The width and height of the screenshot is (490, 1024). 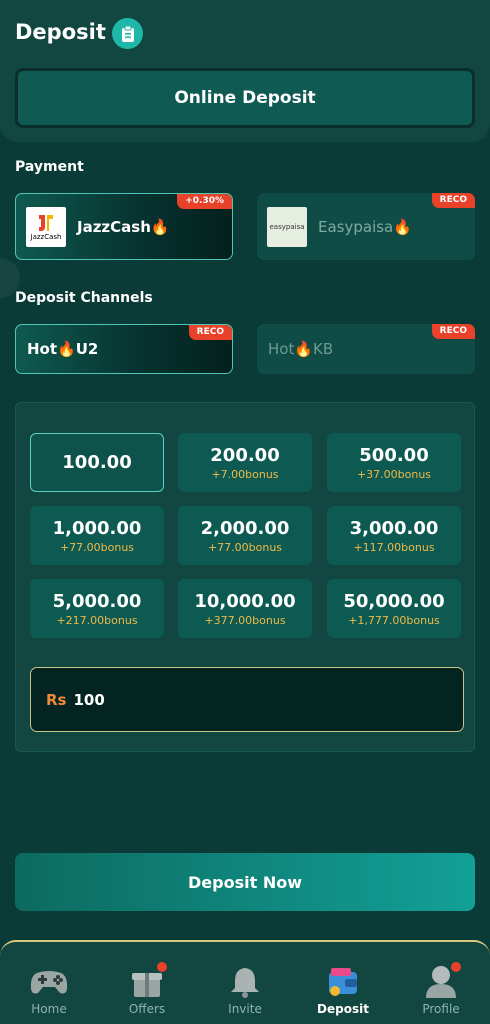 What do you see at coordinates (394, 462) in the screenshot?
I see `amount-option: 500.00 +37.00bonus` at bounding box center [394, 462].